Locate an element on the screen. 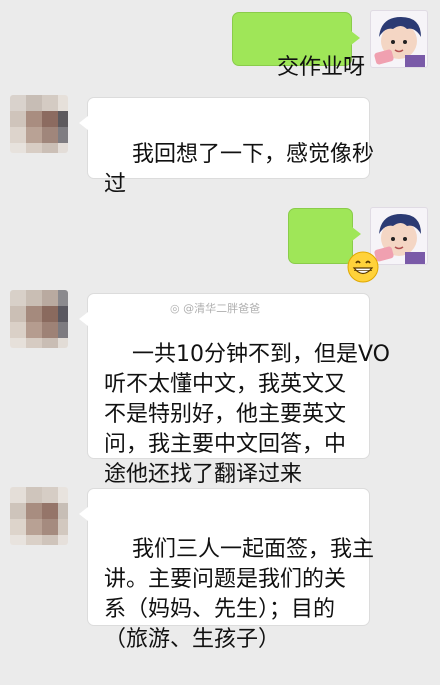 The image size is (440, 685). weibo-logo-icon: ◎ is located at coordinates (175, 308).